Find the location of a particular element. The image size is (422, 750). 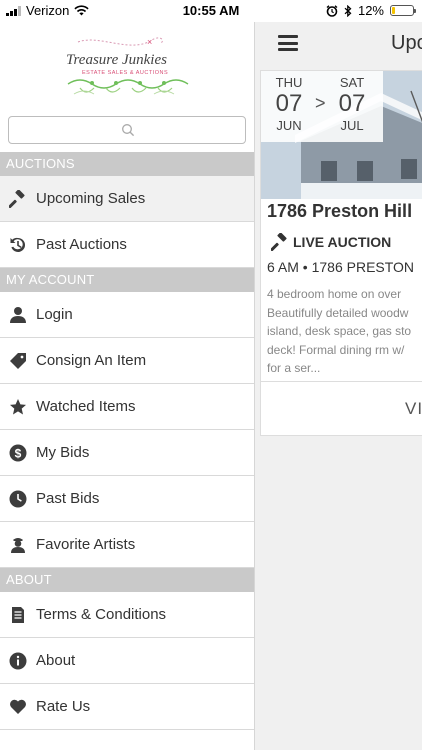

end-month: JUL is located at coordinates (352, 125).